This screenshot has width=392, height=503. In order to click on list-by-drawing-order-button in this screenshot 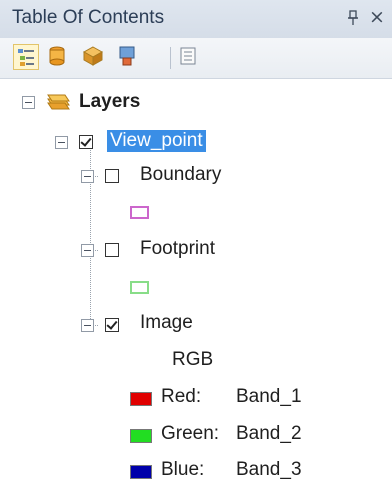, I will do `click(26, 57)`.